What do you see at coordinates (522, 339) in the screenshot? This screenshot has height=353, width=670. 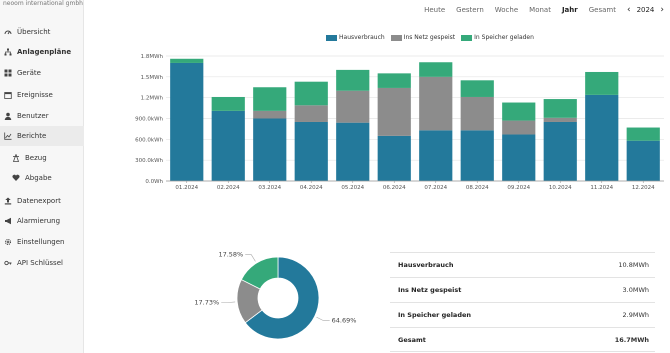 I see `summary-row-total: Gesamt 16.7MWh` at bounding box center [522, 339].